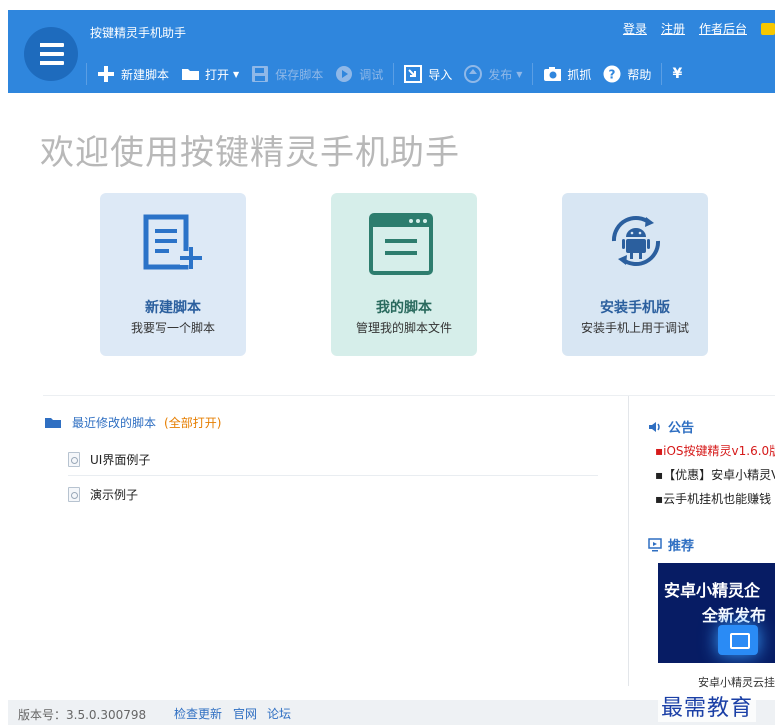 Image resolution: width=775 pixels, height=725 pixels. Describe the element at coordinates (53, 423) in the screenshot. I see `folder-icon` at that location.